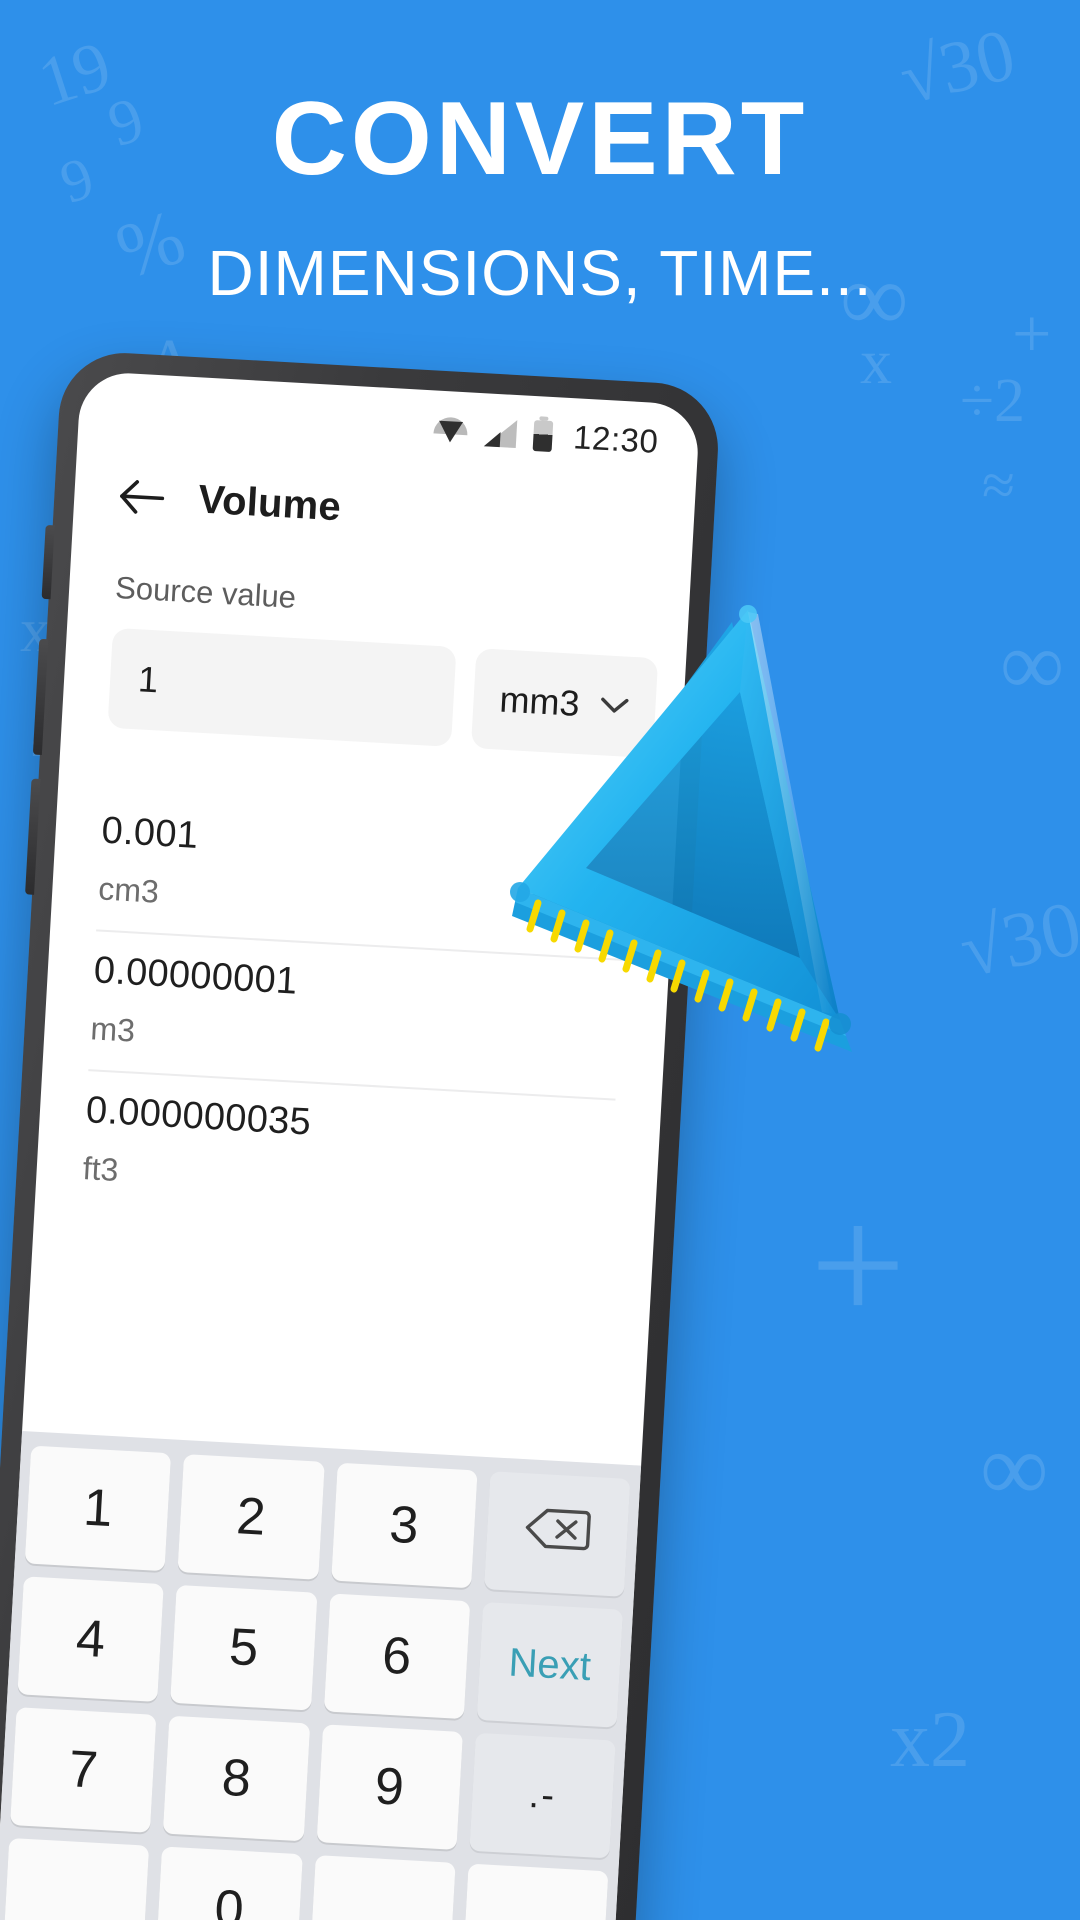 The width and height of the screenshot is (1080, 1920). Describe the element at coordinates (195, 976) in the screenshot. I see `result-value: 0.00000001` at that location.